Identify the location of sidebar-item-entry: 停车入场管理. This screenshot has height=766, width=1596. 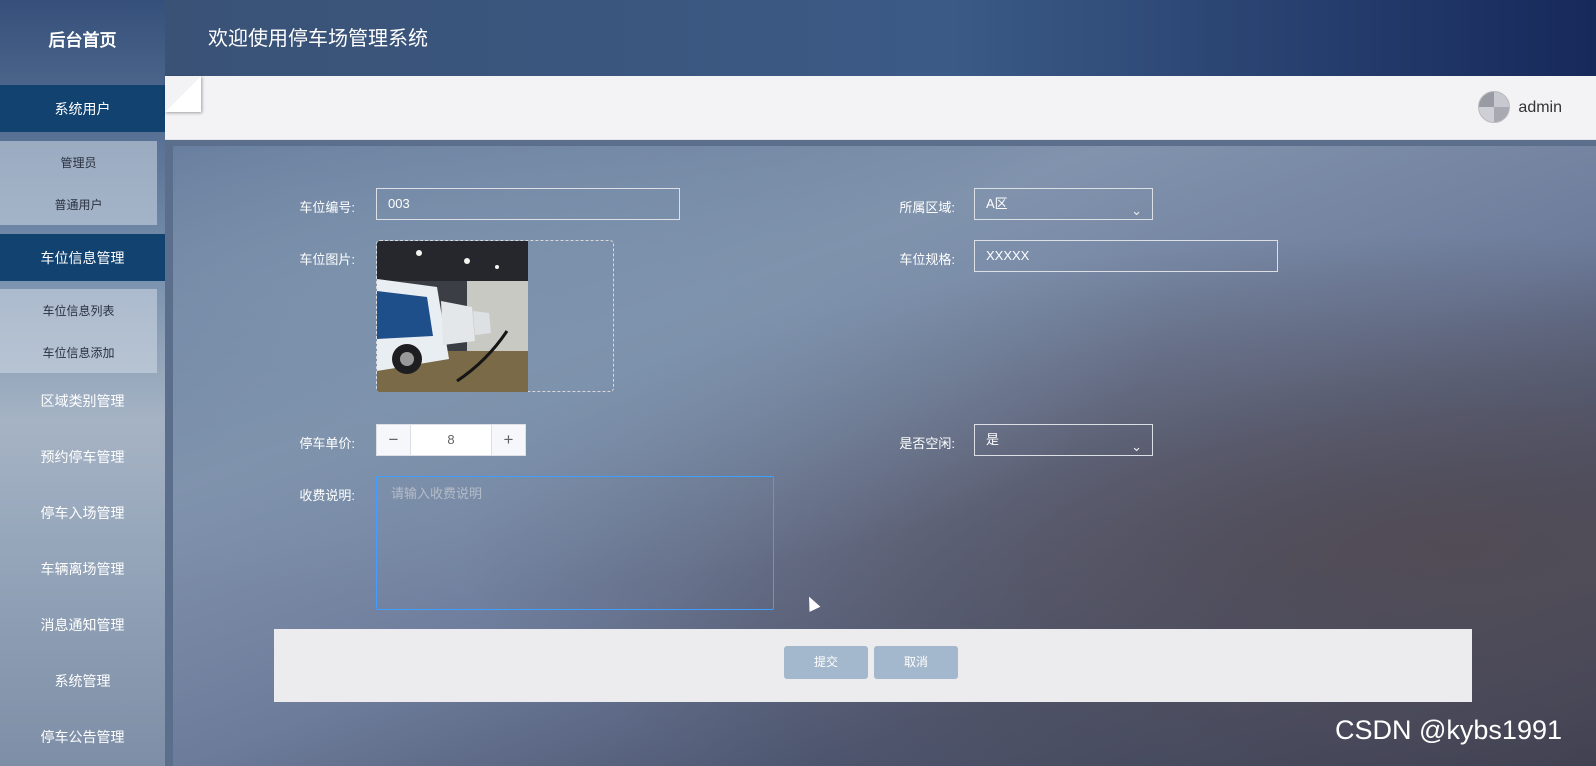
(82, 513).